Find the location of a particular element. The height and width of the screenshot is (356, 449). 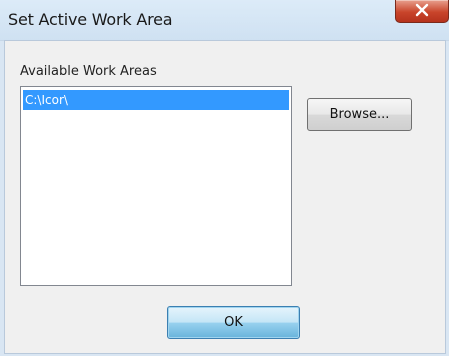

close-button is located at coordinates (422, 11).